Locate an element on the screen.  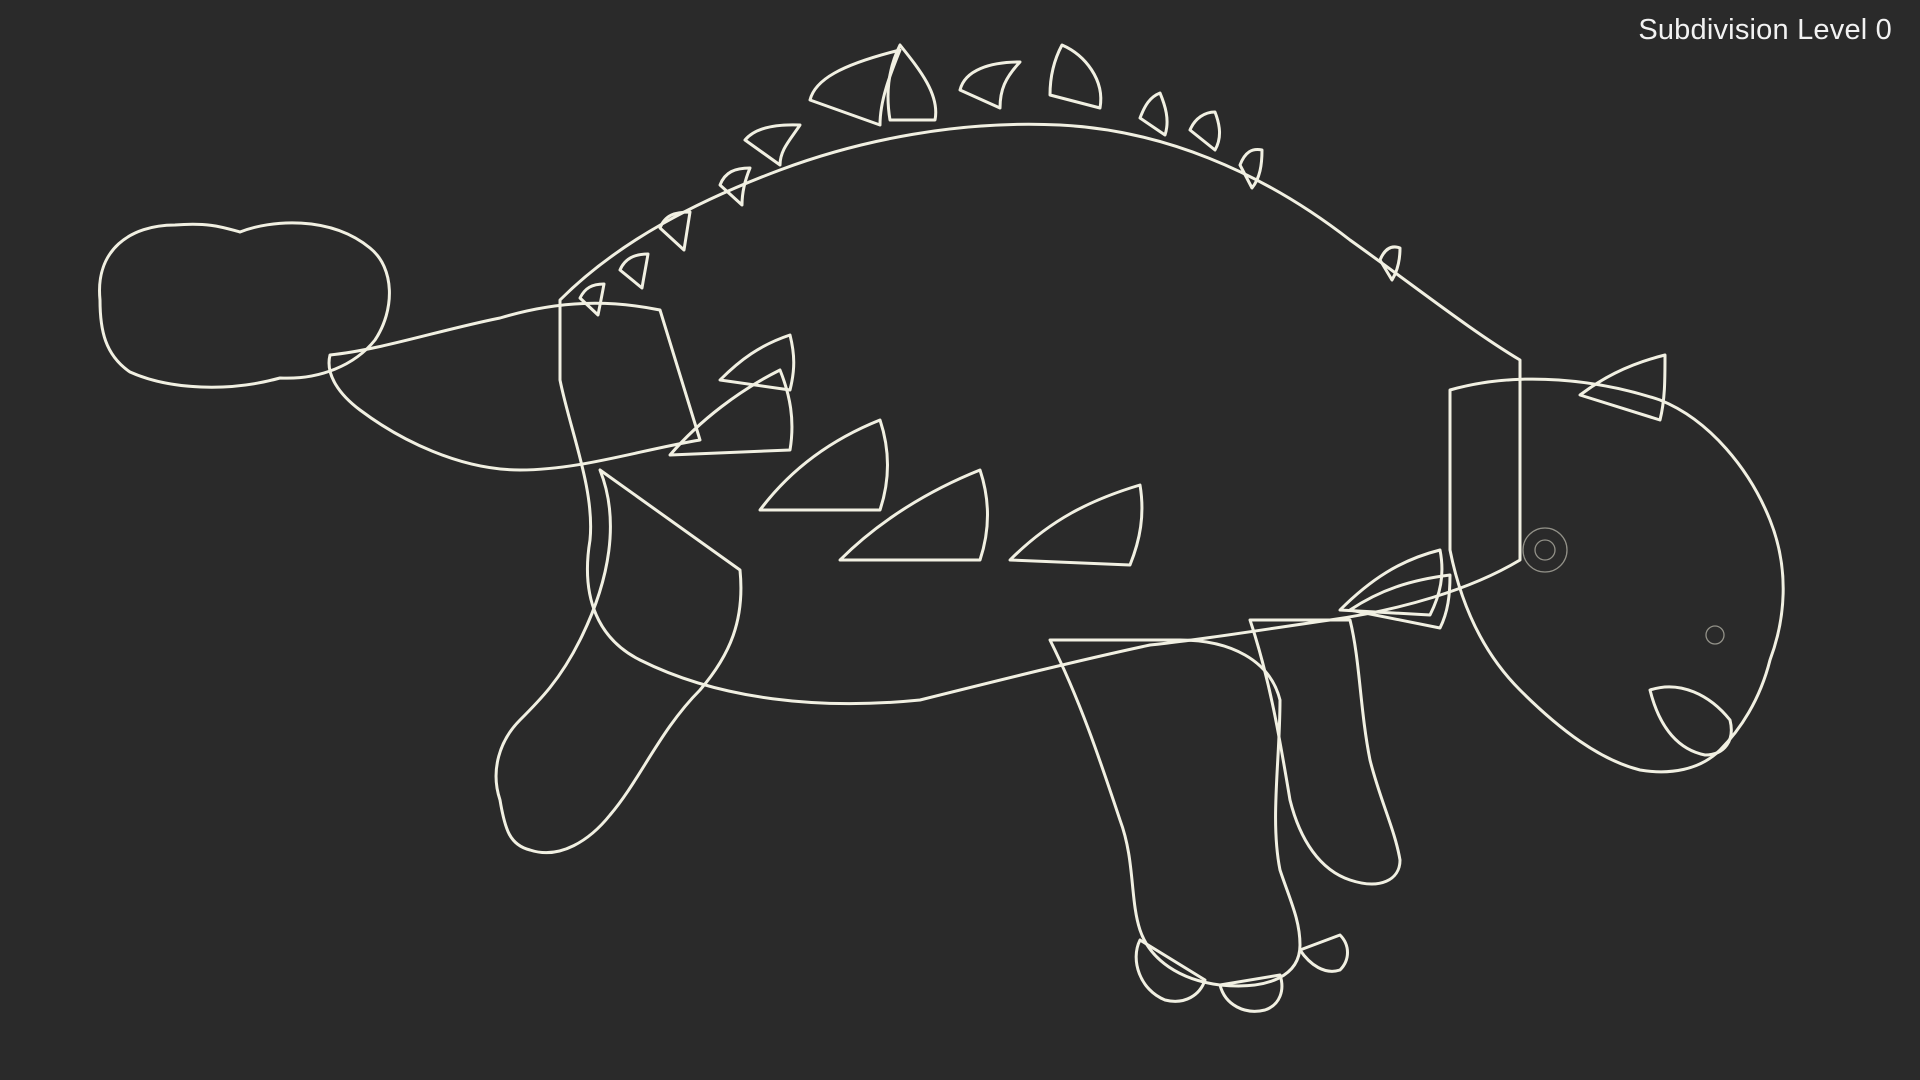
near-front-leg is located at coordinates (1325, 752).